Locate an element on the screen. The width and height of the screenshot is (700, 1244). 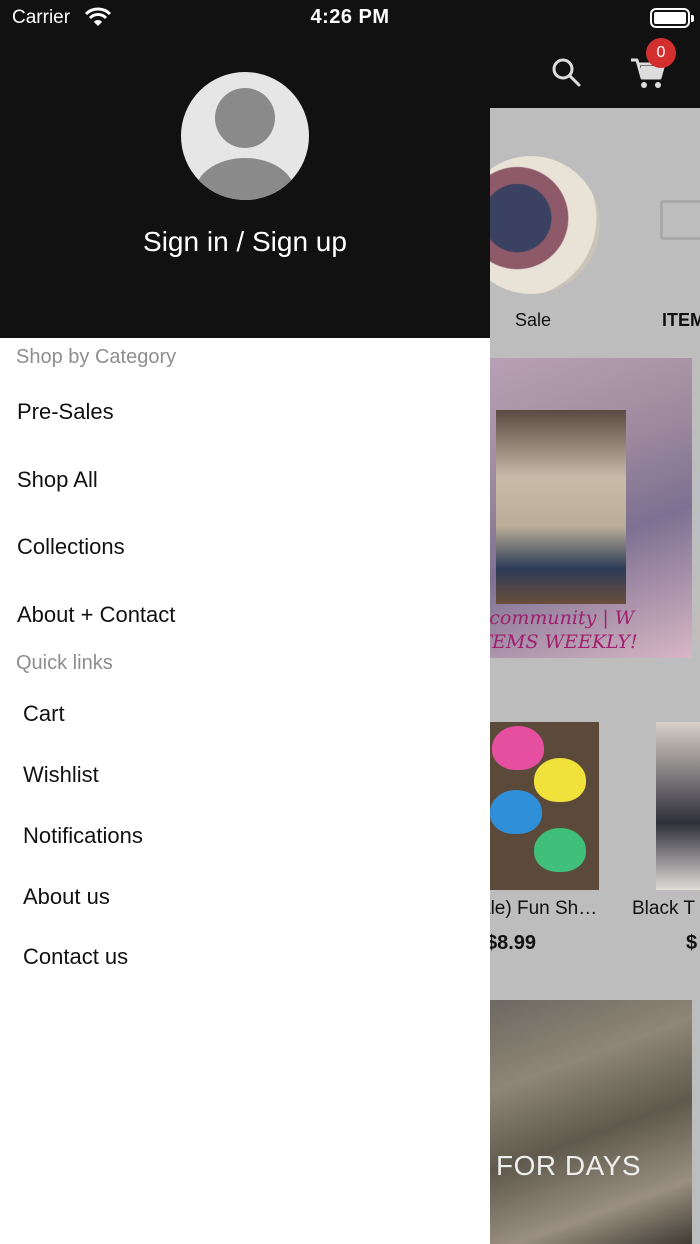
image-placeholder-icon is located at coordinates (680, 220).